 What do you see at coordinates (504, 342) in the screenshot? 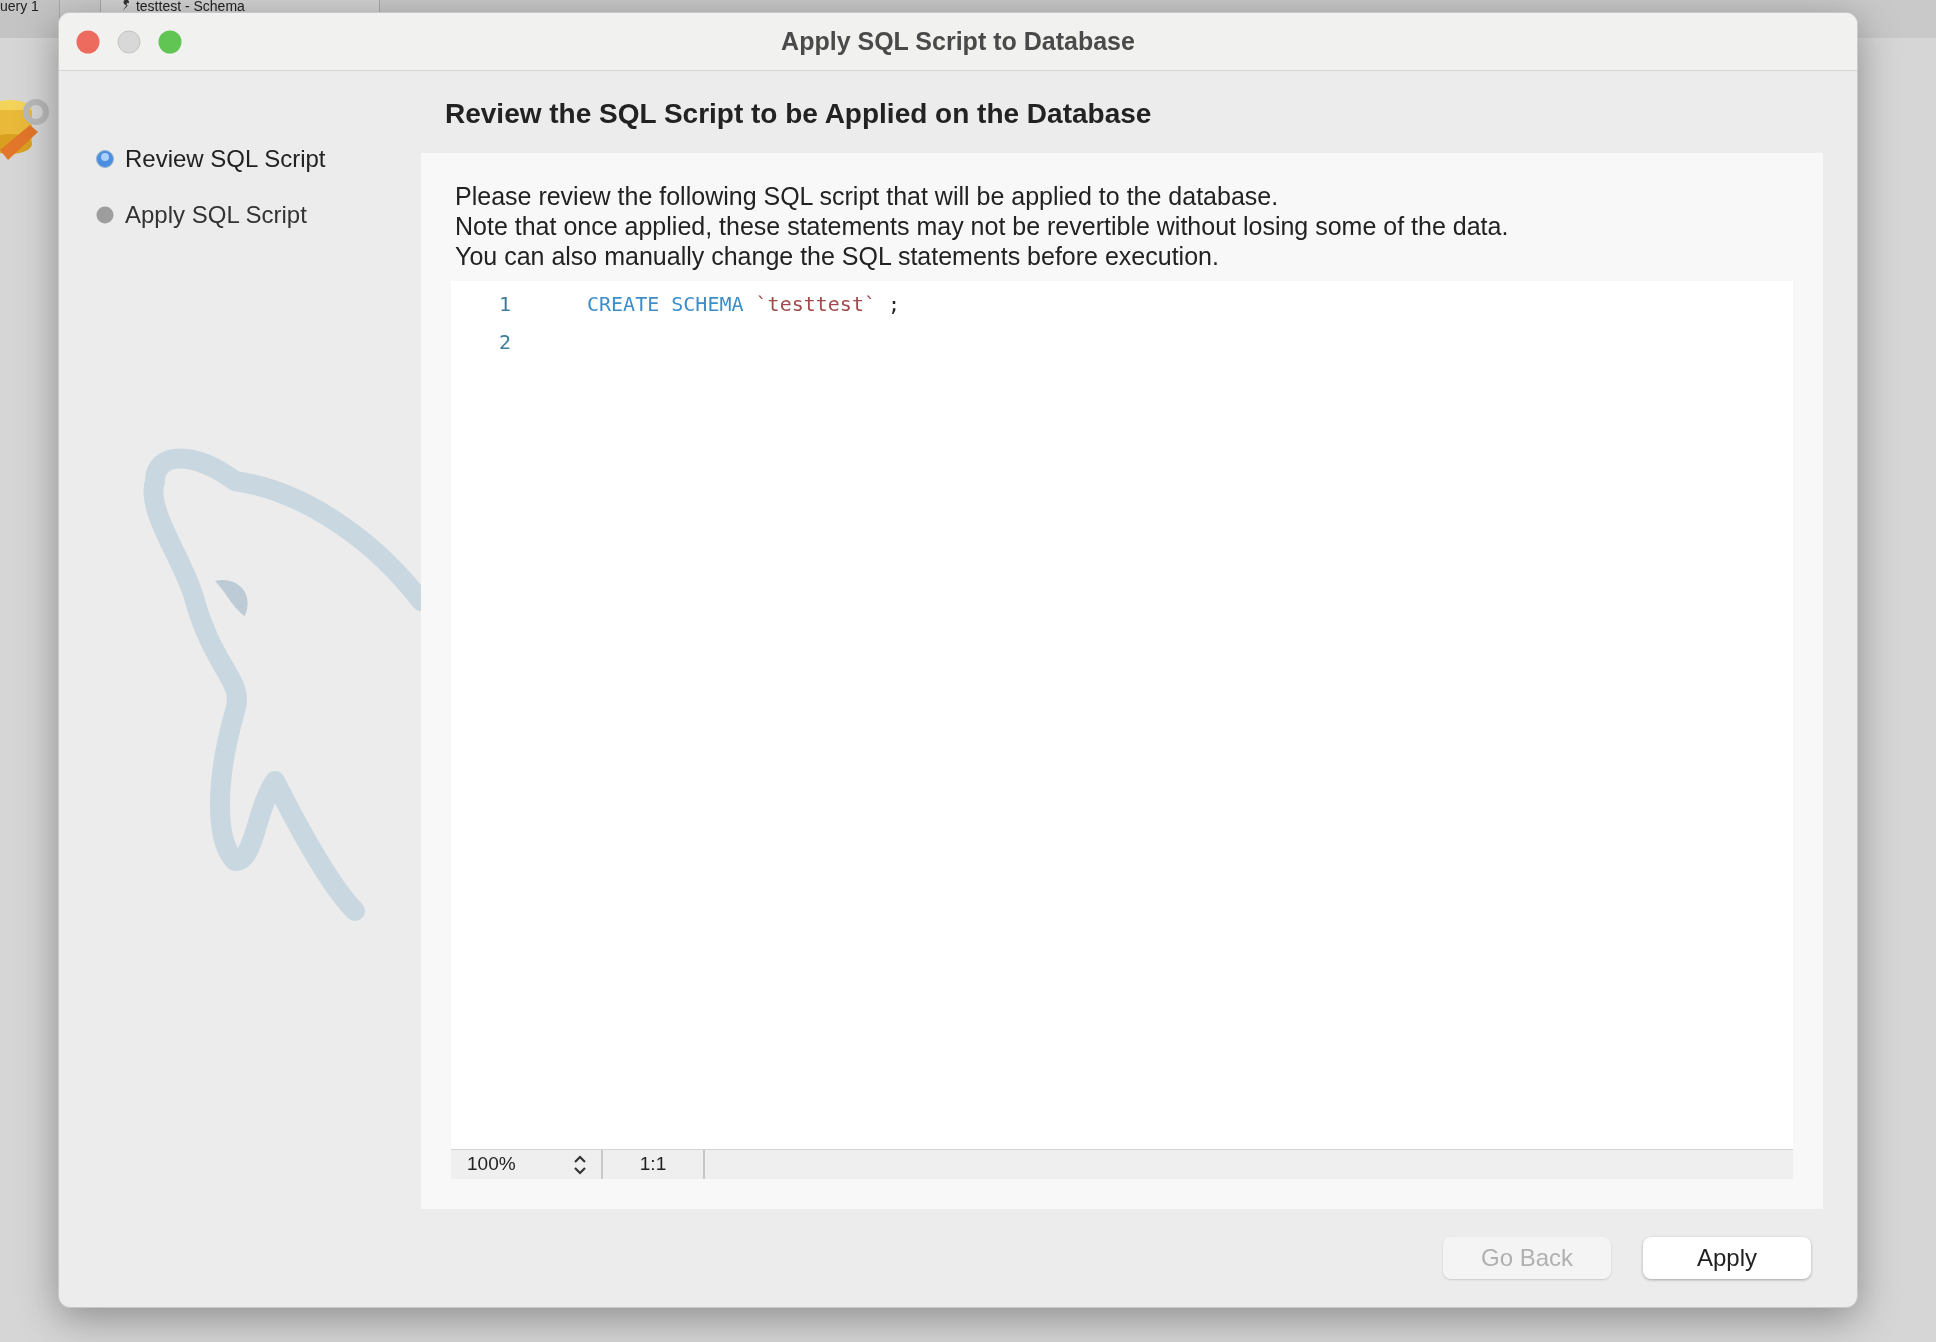
I see `line-number: 2` at bounding box center [504, 342].